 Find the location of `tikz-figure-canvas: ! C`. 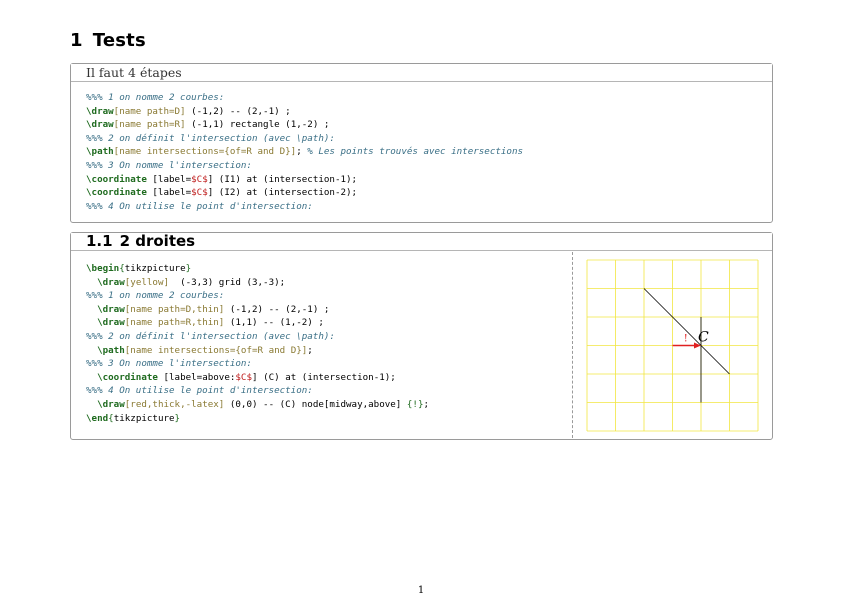

tikz-figure-canvas: ! C is located at coordinates (672, 345).